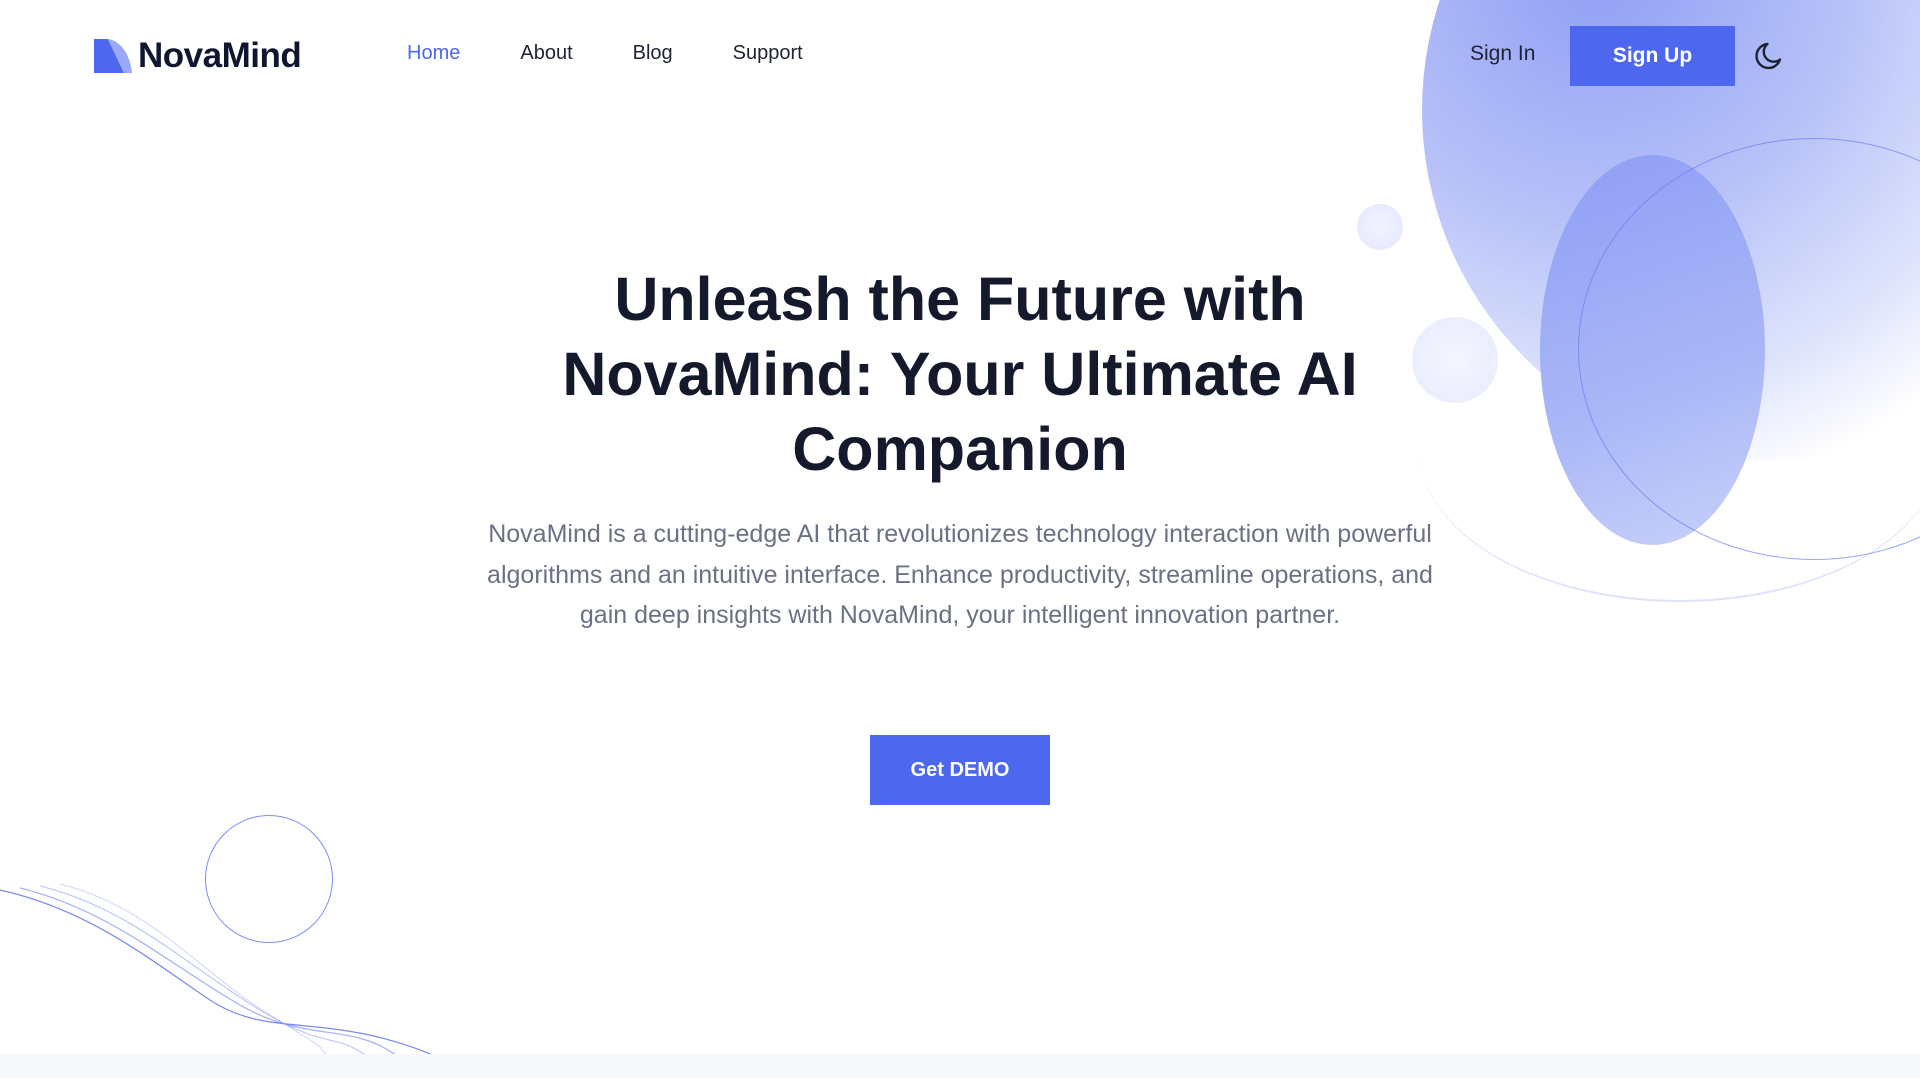 Image resolution: width=1920 pixels, height=1078 pixels. I want to click on decorative-wave-lines, so click(230, 970).